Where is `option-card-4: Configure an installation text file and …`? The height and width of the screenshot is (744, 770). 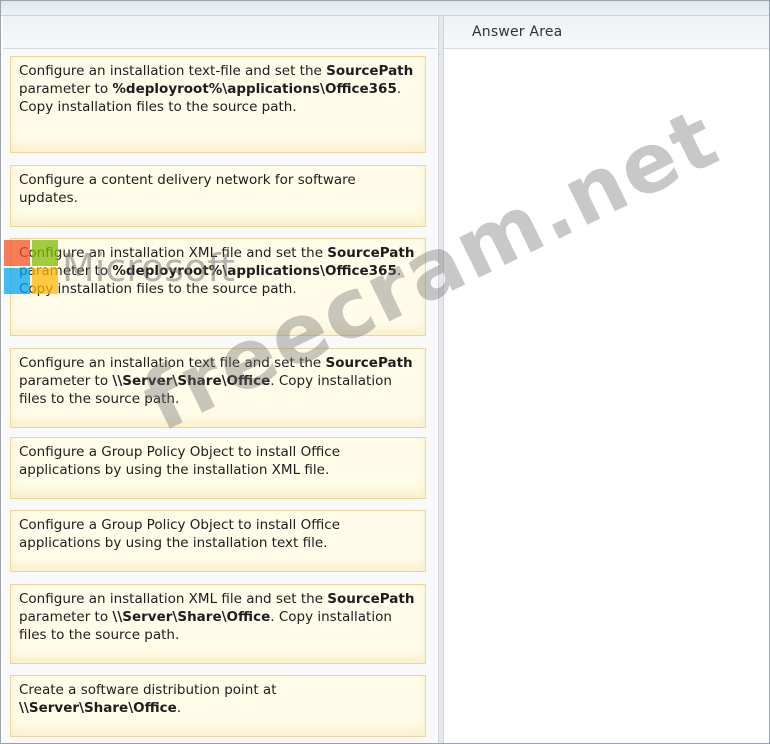
option-card-4: Configure an installation text file and … is located at coordinates (218, 388).